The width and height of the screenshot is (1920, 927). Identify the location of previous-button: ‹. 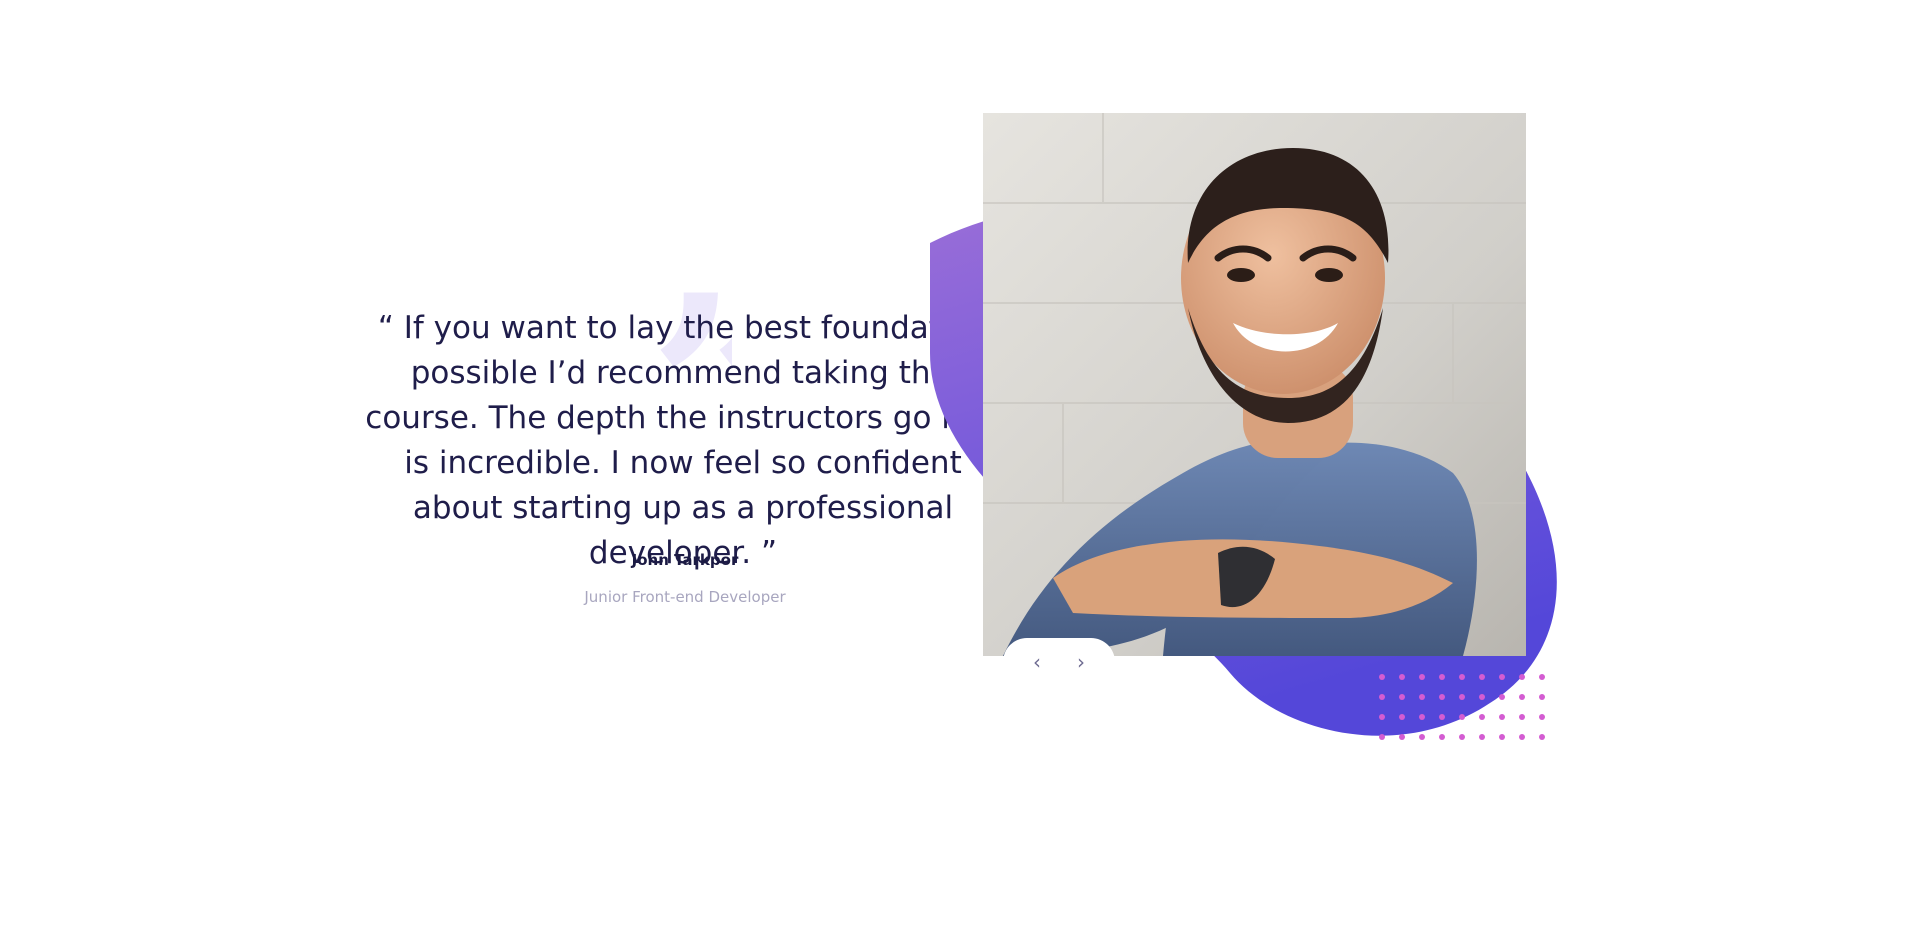
(1037, 662).